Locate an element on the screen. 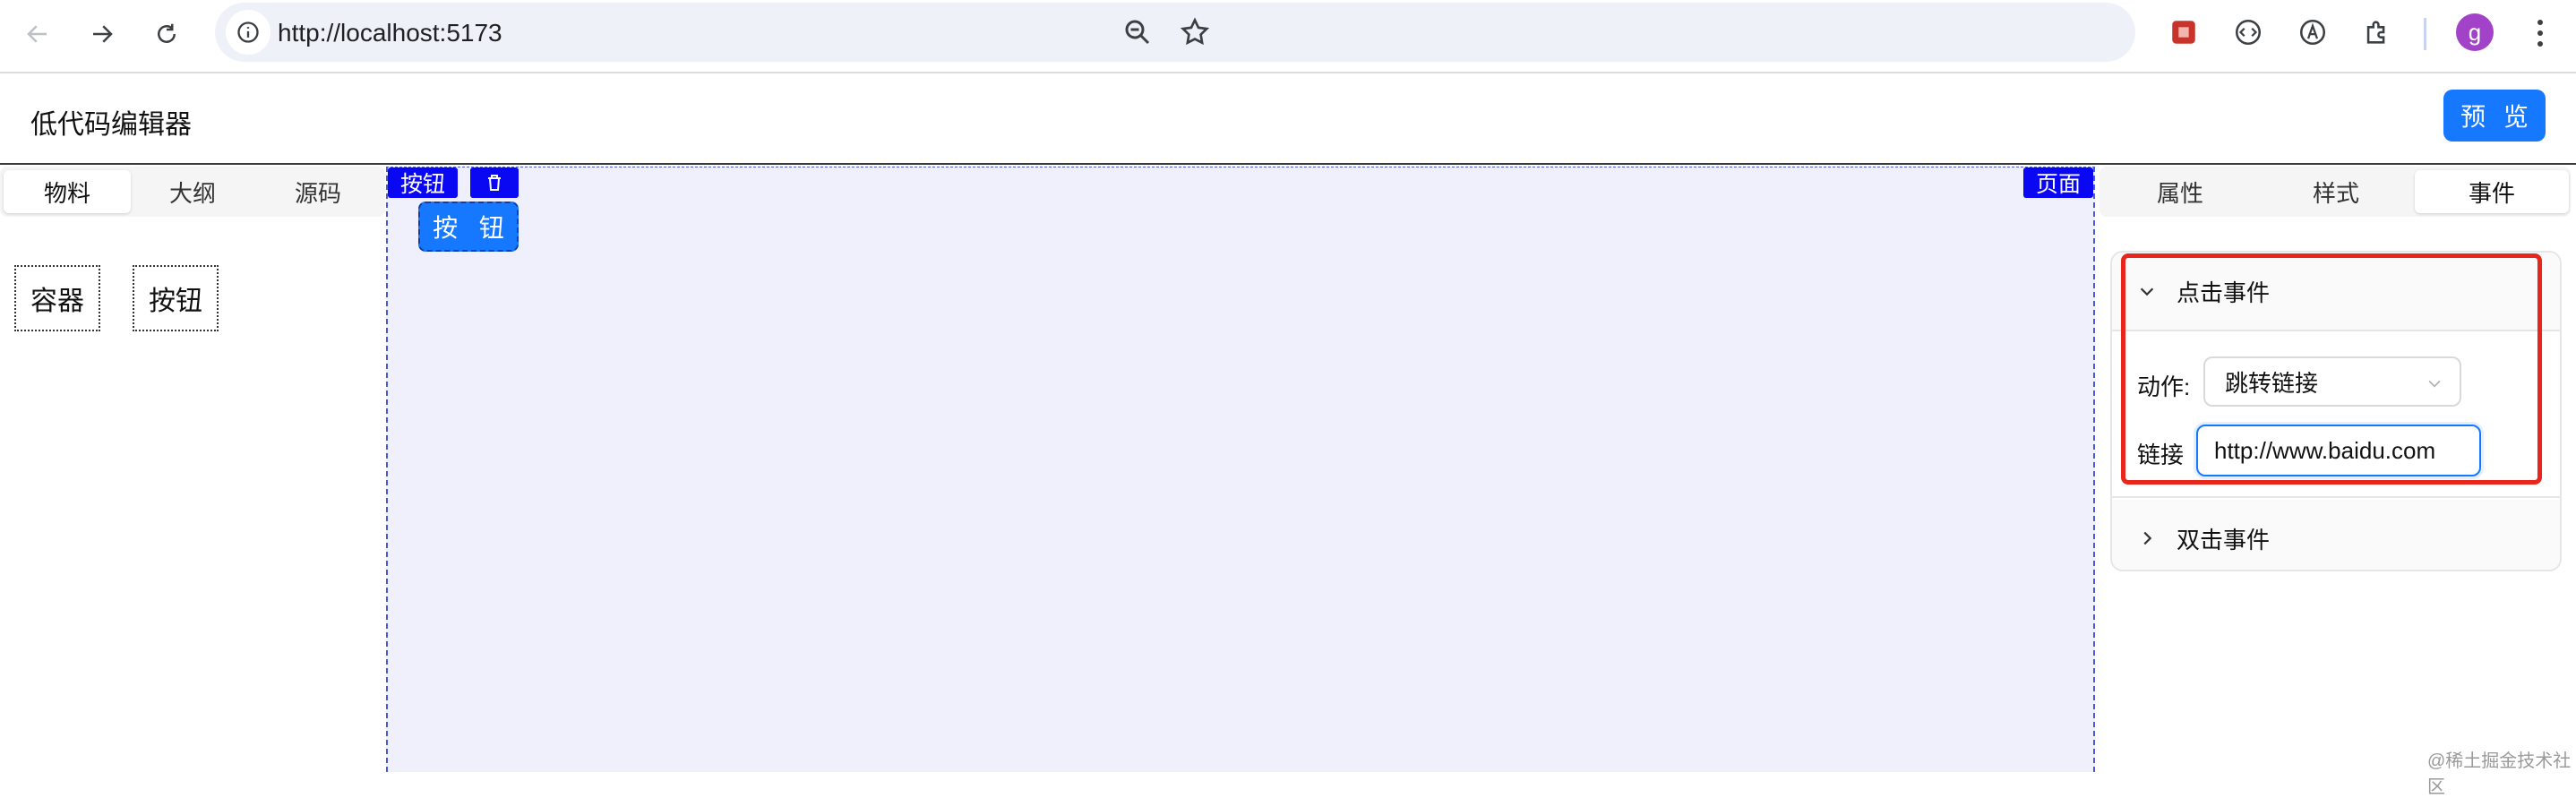 Image resolution: width=2576 pixels, height=798 pixels. site-info-button is located at coordinates (248, 32).